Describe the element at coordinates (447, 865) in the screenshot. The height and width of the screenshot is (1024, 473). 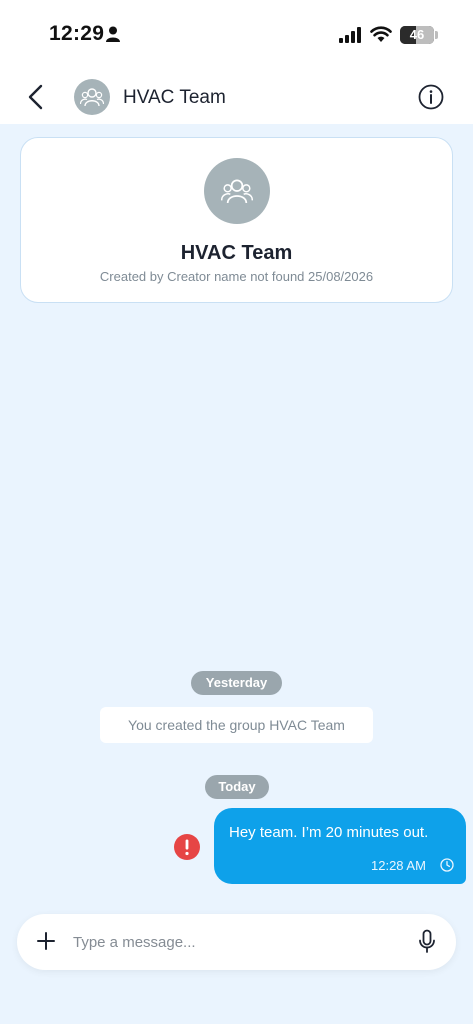
I see `clock-icon` at that location.